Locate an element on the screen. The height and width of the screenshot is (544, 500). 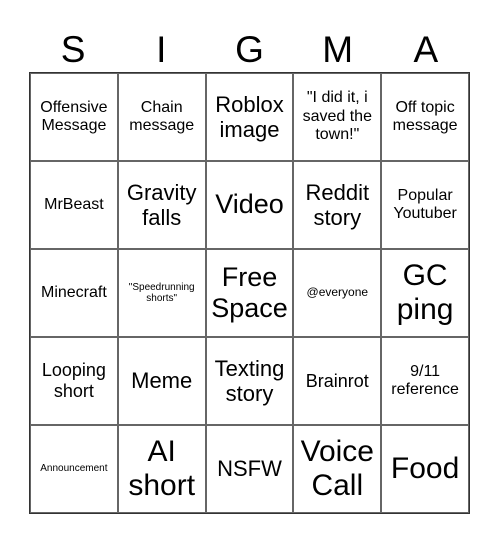
bingo-cell-label: 9/11 reference is located at coordinates (425, 380).